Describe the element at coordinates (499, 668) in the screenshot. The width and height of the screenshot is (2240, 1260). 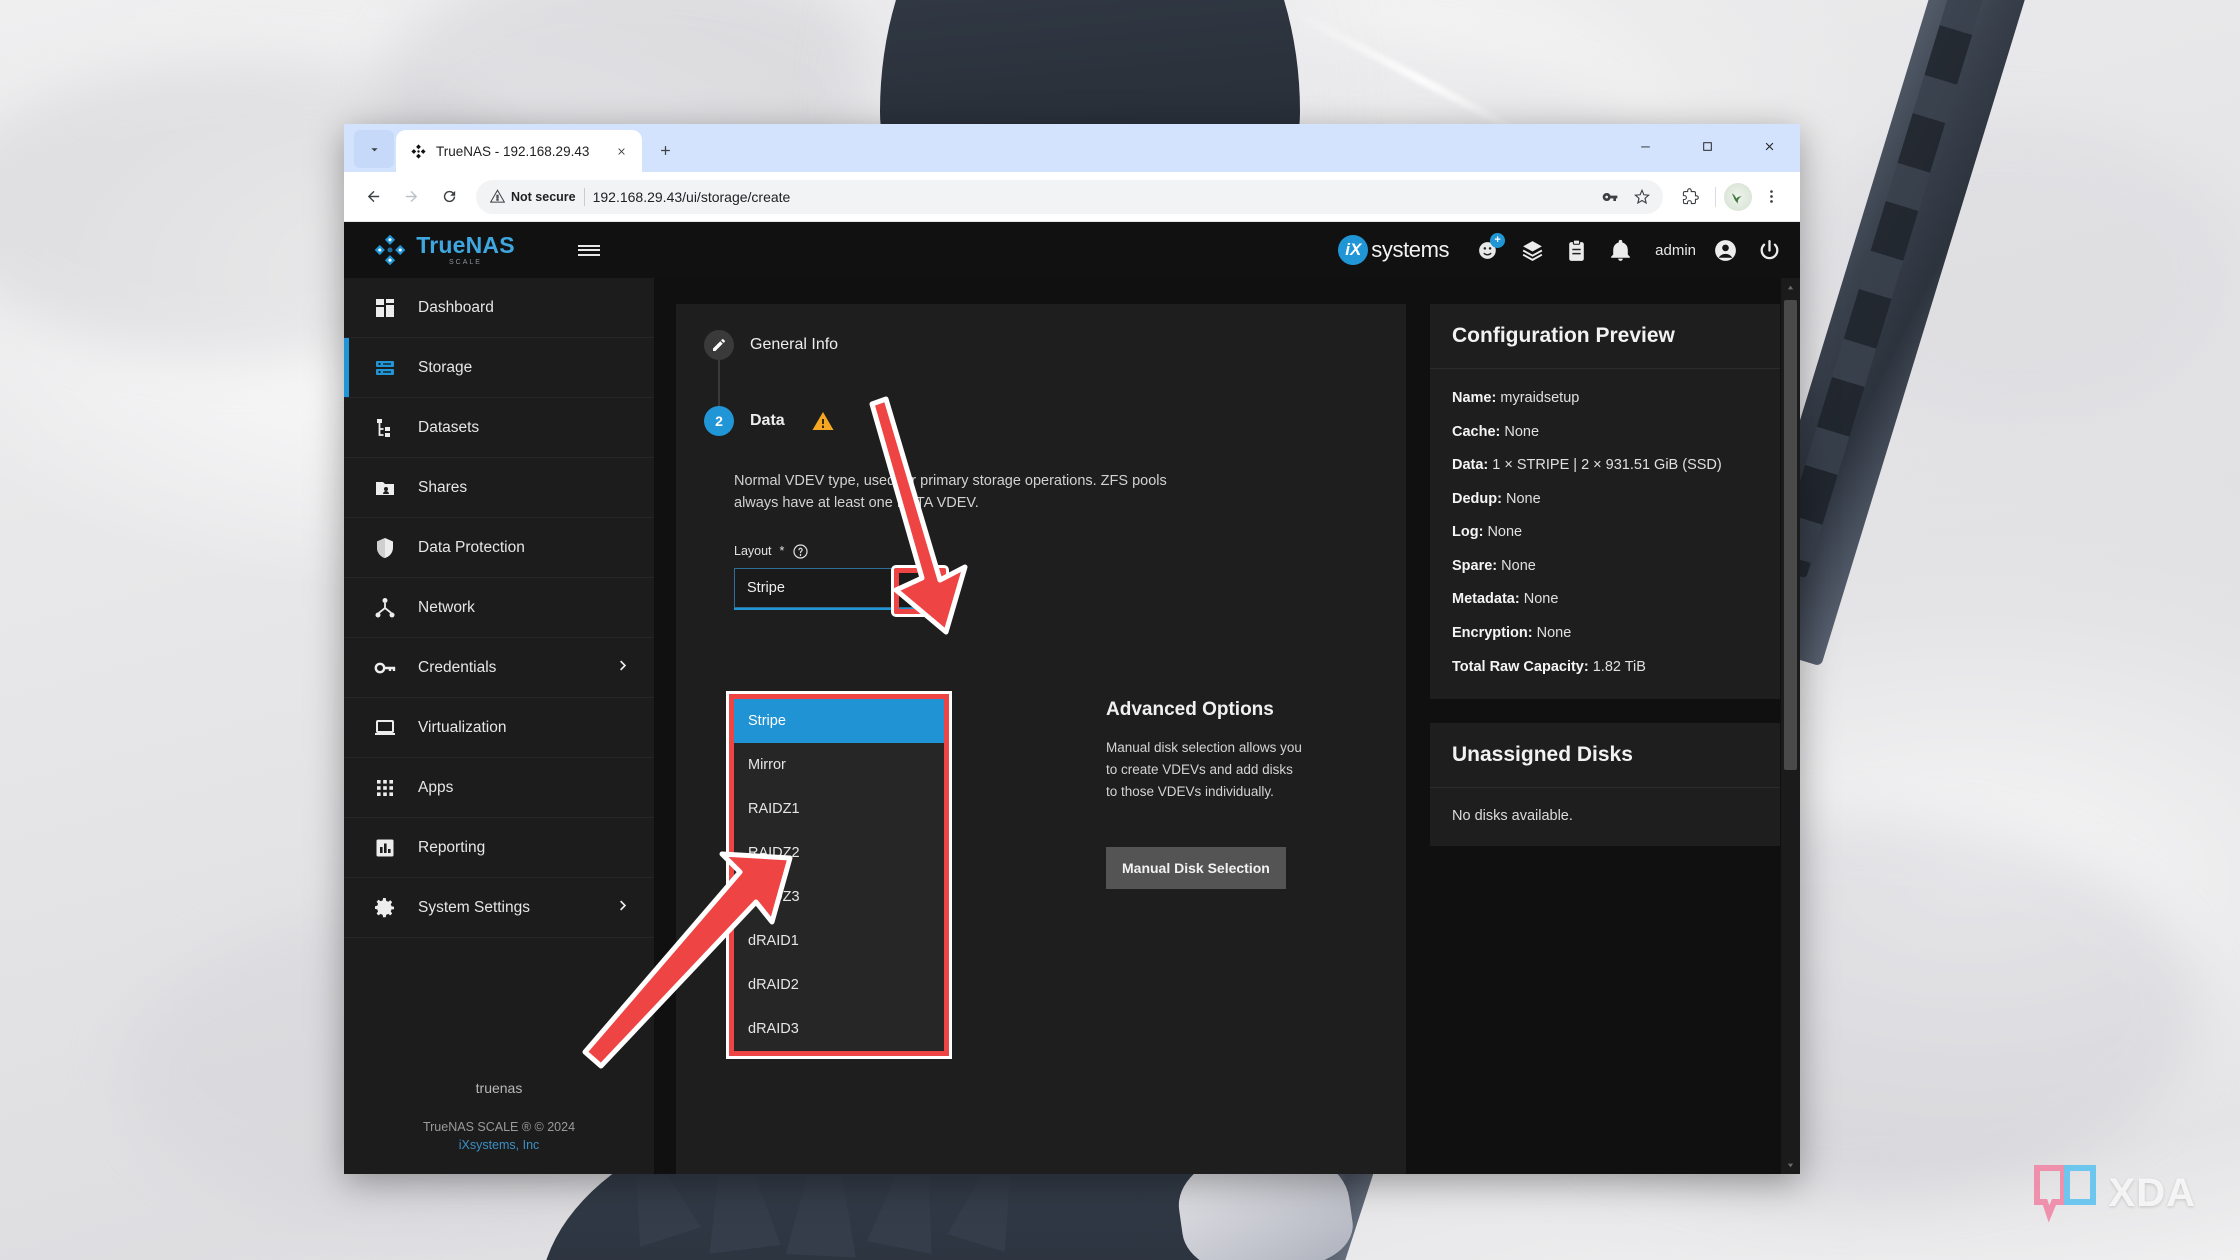
I see `sidebar-item-credentials: Credentials` at that location.